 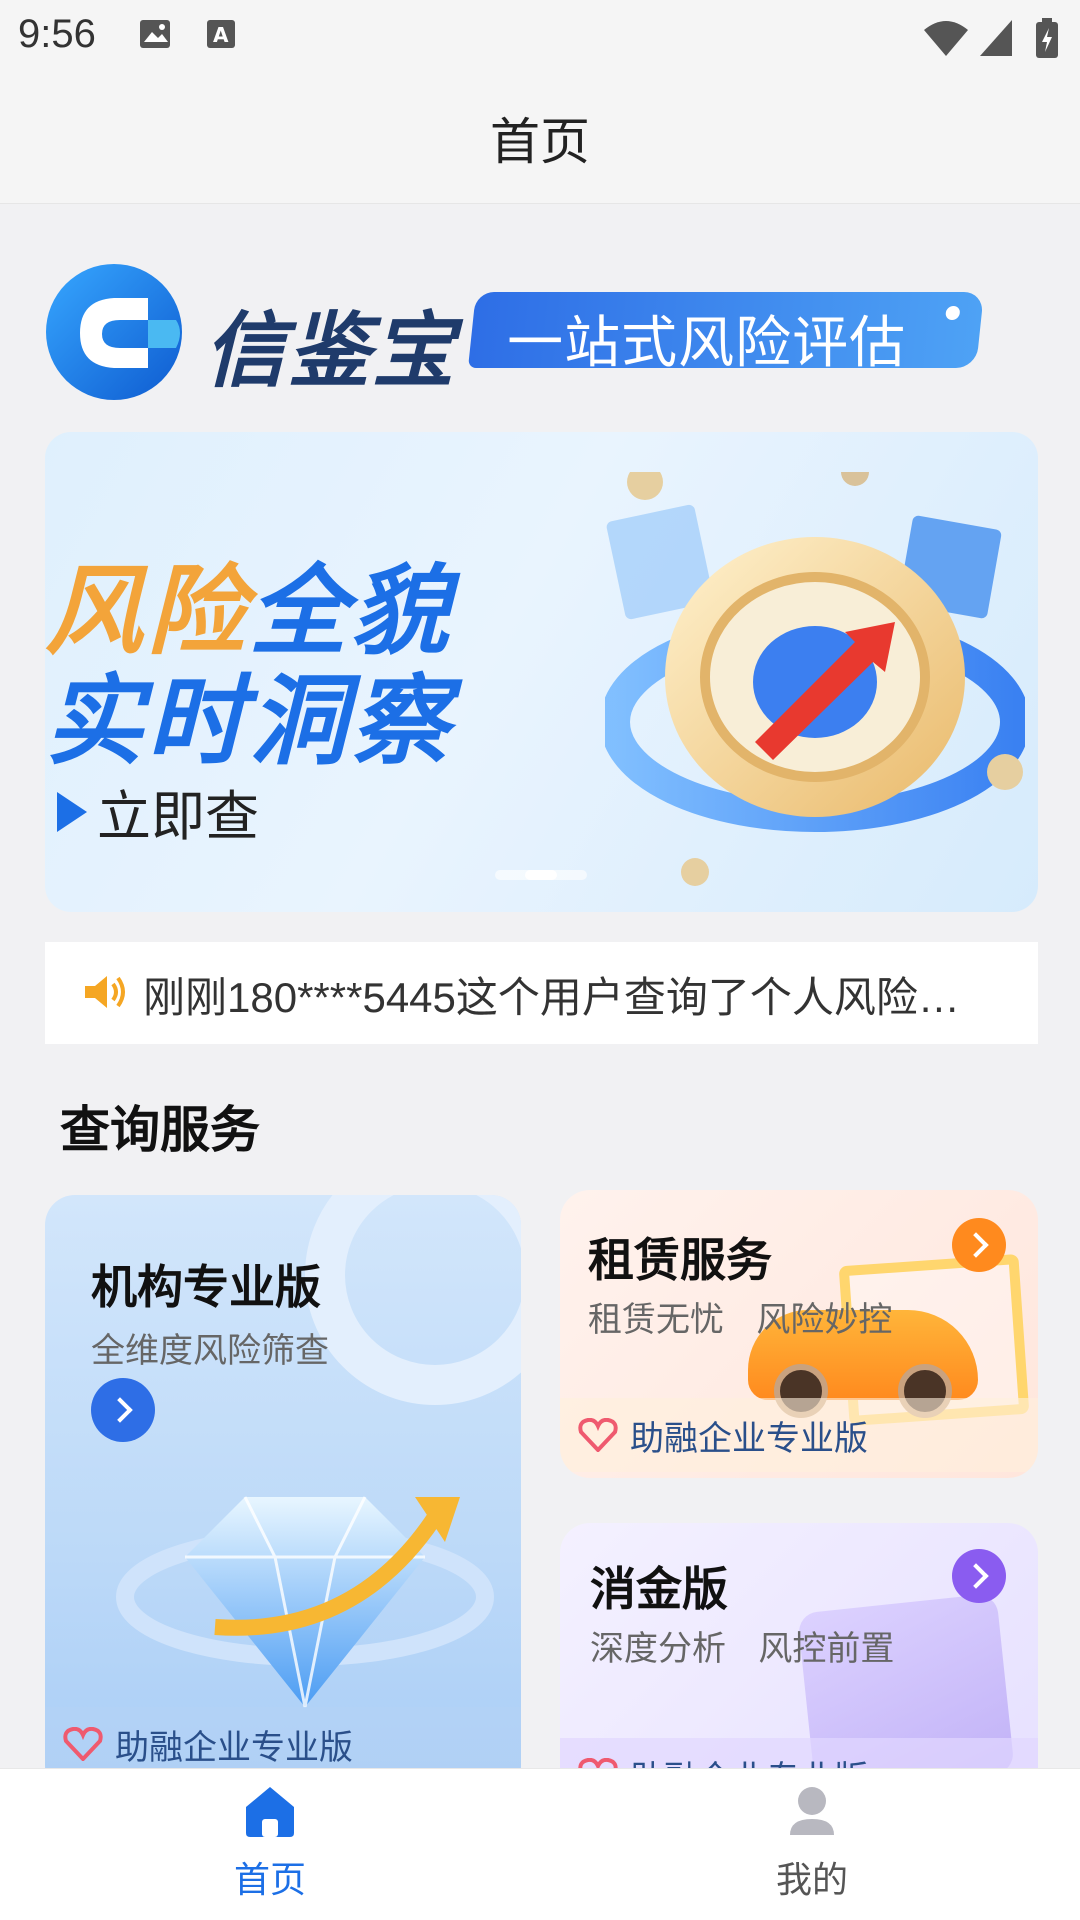 I want to click on wifi-icon, so click(x=946, y=38).